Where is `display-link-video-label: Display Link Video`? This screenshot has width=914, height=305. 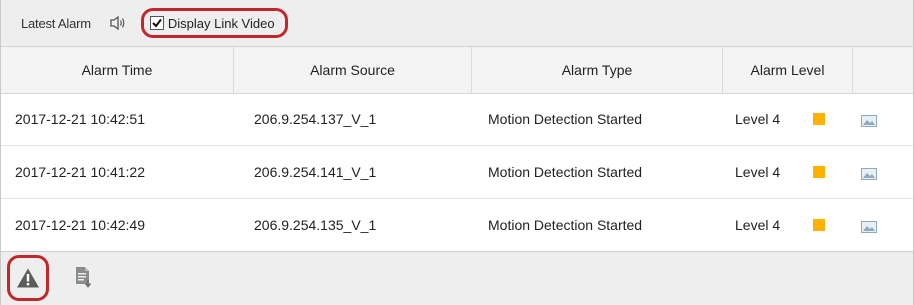
display-link-video-label: Display Link Video is located at coordinates (221, 23).